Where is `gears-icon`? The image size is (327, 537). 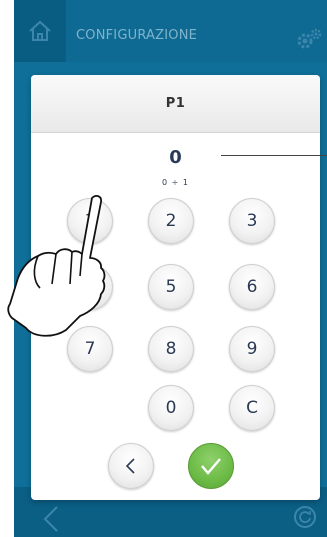 gears-icon is located at coordinates (309, 39).